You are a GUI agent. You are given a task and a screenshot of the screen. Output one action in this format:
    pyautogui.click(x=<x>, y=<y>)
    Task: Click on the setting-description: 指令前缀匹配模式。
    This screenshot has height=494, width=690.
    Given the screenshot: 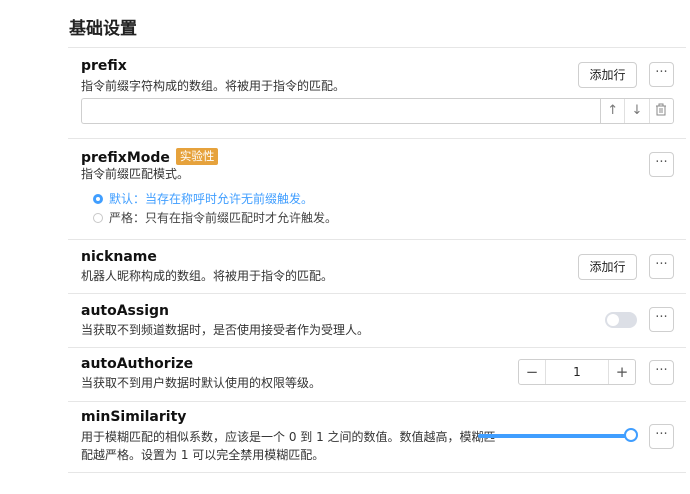 What is the action you would take?
    pyautogui.click(x=135, y=174)
    